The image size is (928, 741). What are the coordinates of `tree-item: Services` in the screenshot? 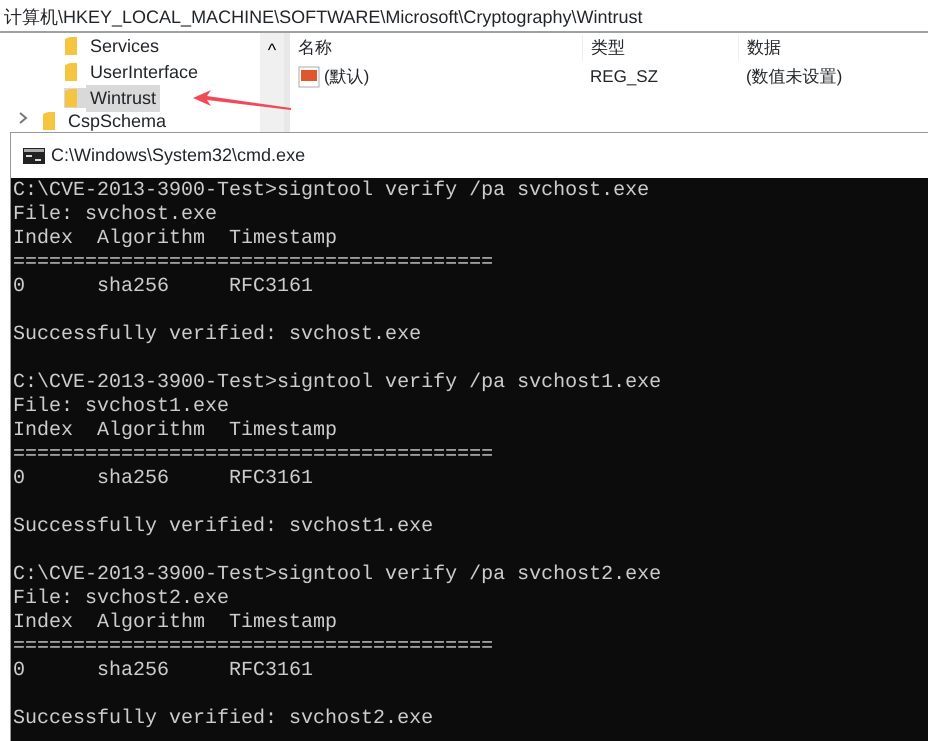 It's located at (125, 46).